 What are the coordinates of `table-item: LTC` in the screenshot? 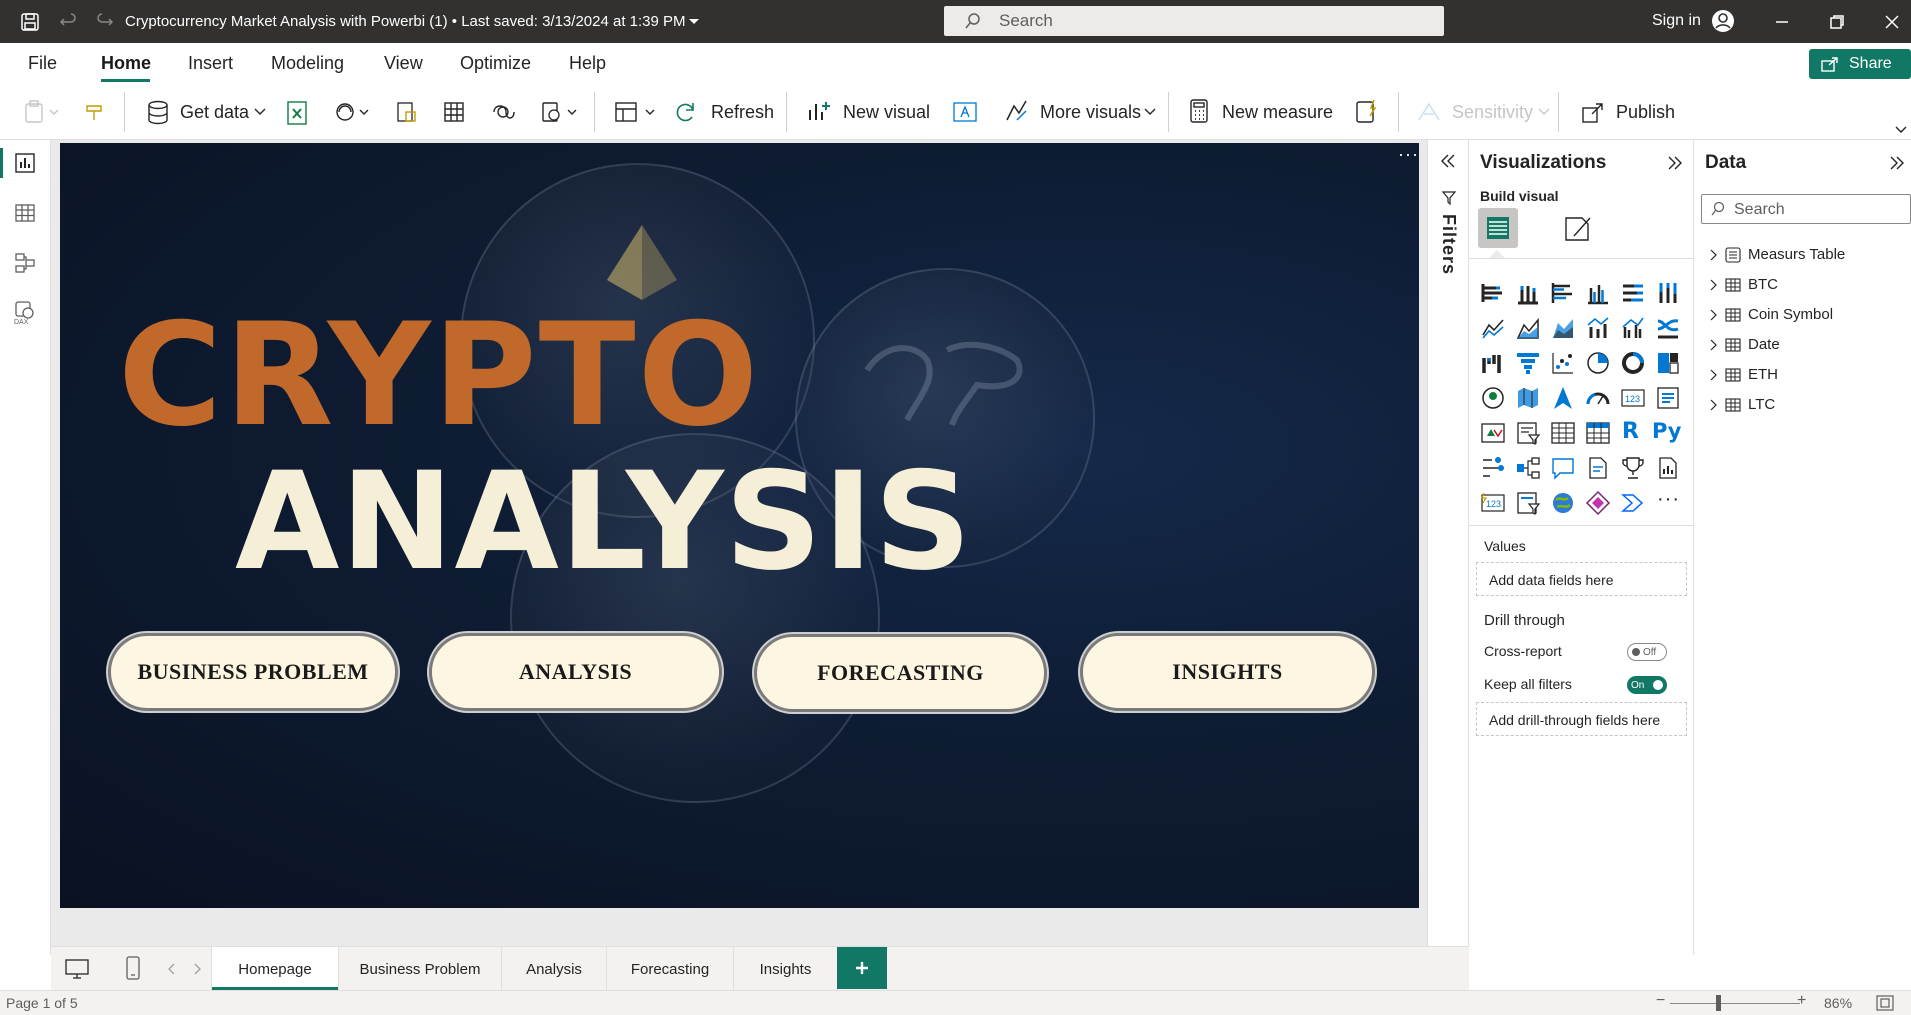 It's located at (1809, 405).